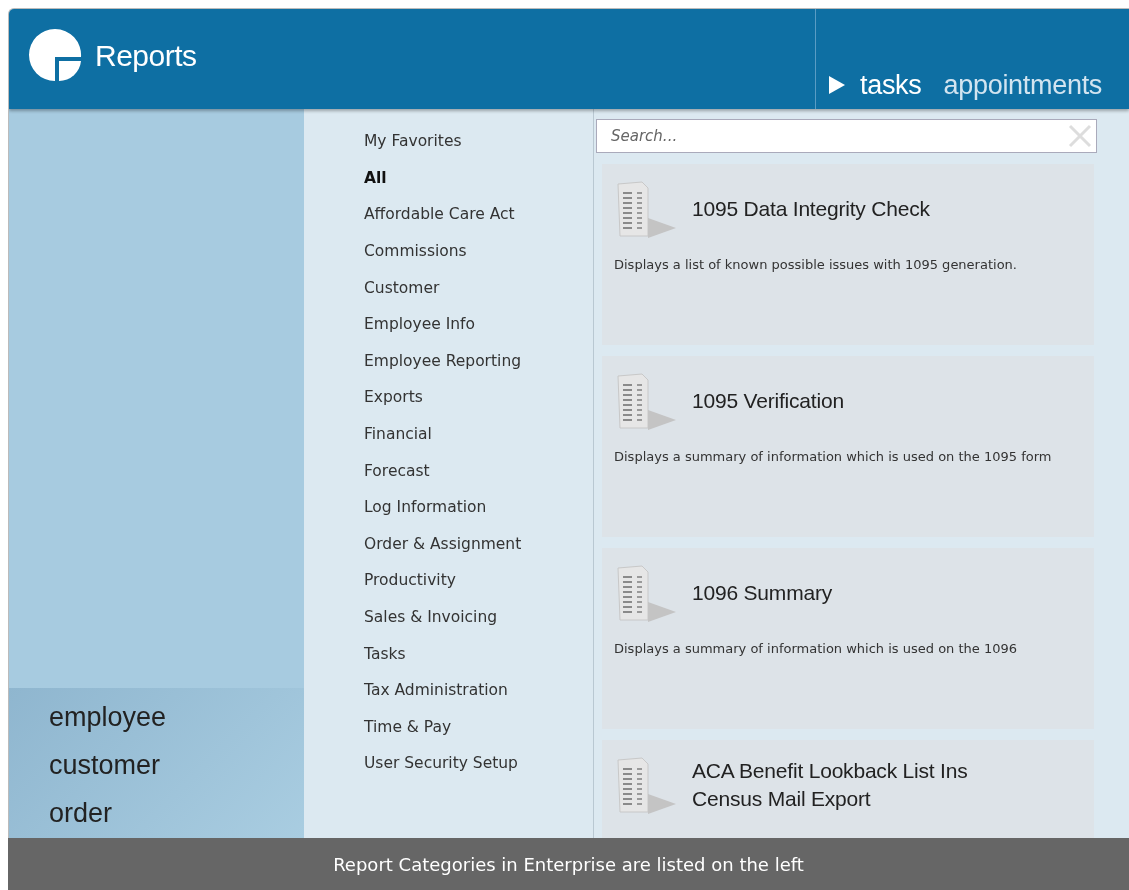 This screenshot has height=890, width=1129. What do you see at coordinates (375, 178) in the screenshot?
I see `category-item: All` at bounding box center [375, 178].